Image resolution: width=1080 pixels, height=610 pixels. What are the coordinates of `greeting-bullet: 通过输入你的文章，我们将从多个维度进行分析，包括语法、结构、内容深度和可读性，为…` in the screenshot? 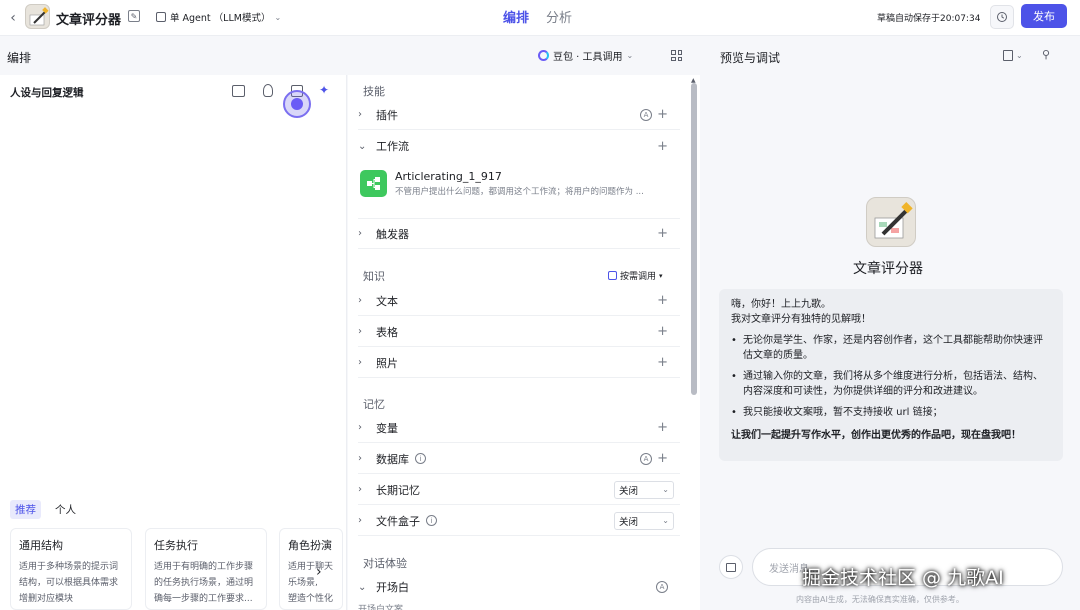 It's located at (891, 384).